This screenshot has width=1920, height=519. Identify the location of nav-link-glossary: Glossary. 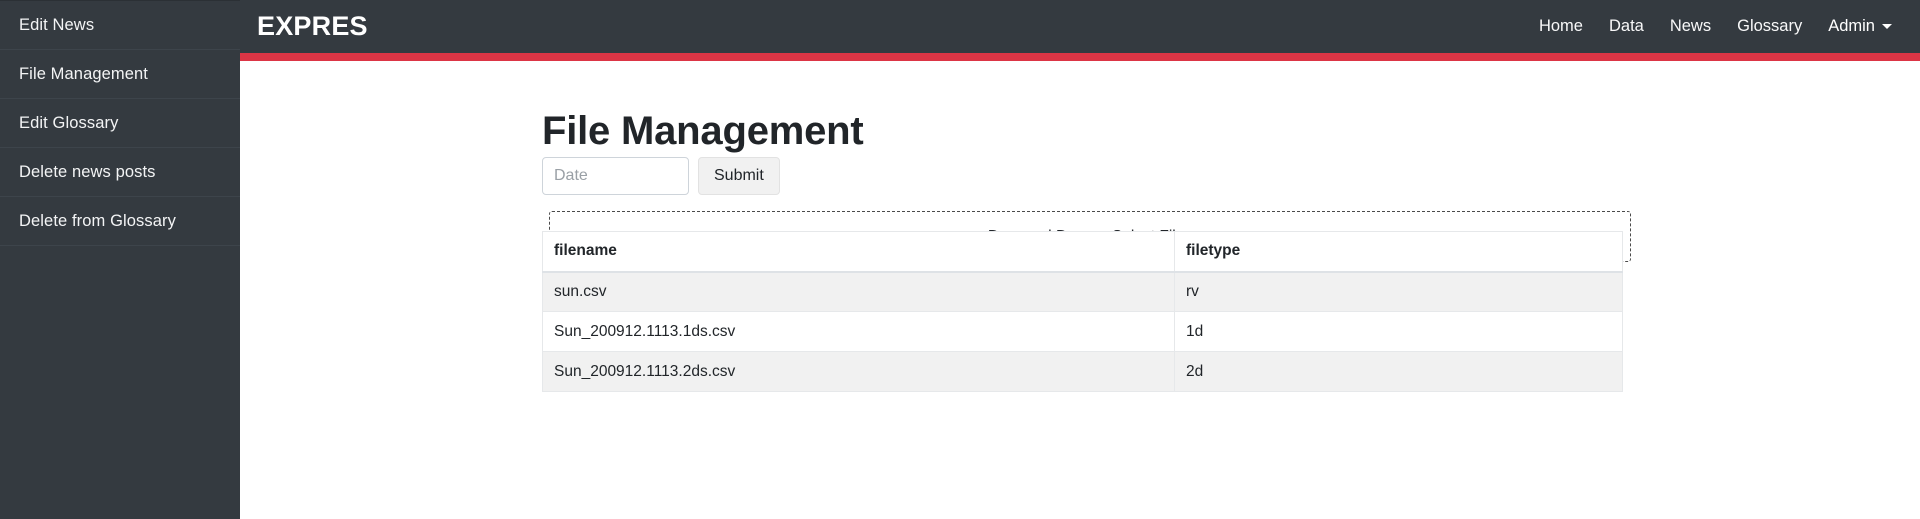
(1769, 26).